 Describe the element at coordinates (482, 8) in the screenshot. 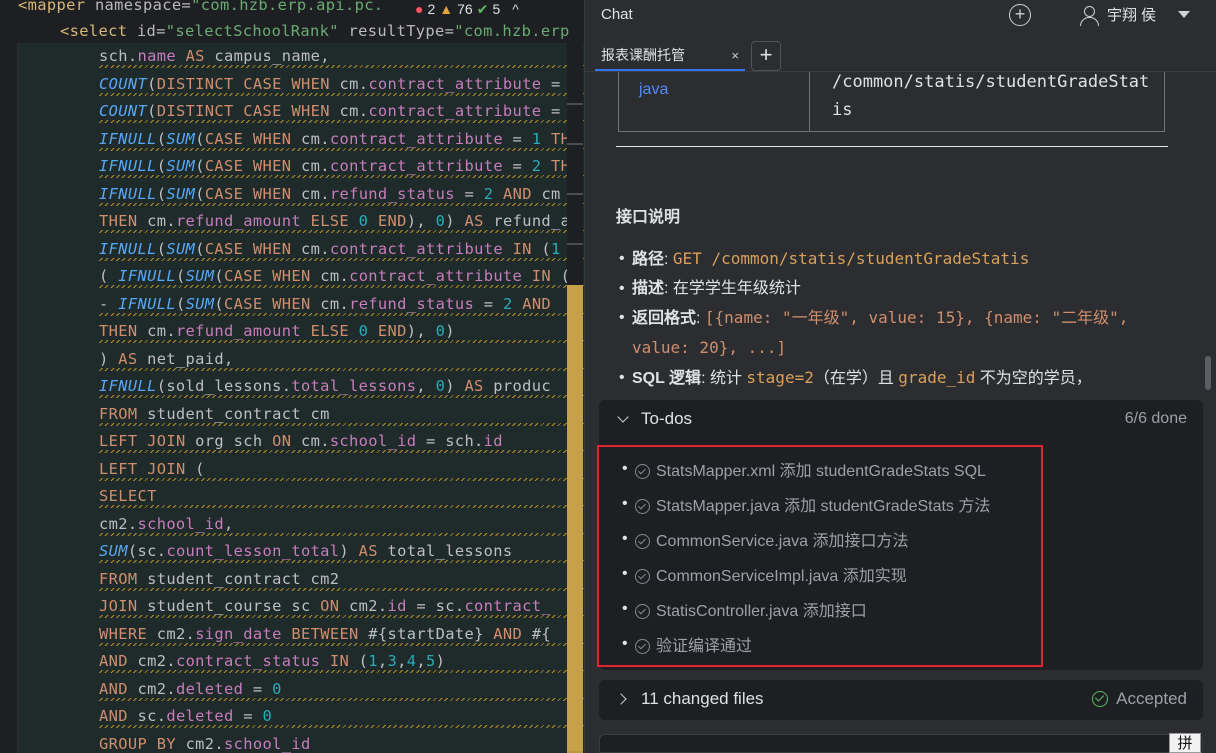

I see `ok-check-icon: ✔` at that location.